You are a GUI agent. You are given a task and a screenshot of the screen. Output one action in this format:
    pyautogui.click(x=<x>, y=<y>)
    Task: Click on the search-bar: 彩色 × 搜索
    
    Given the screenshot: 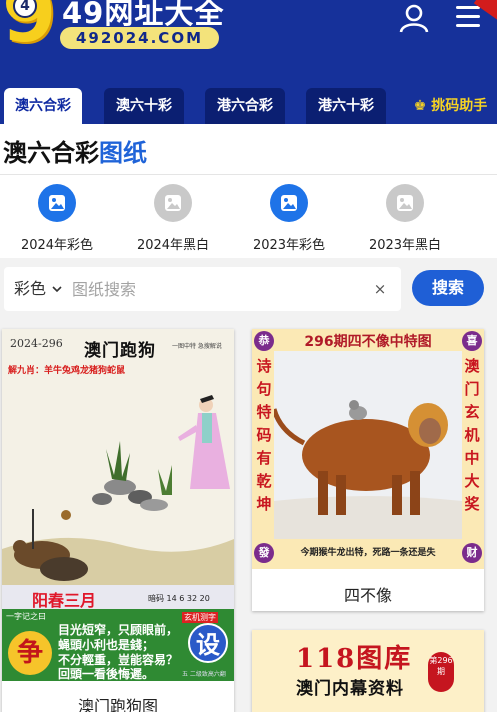 What is the action you would take?
    pyautogui.click(x=248, y=290)
    